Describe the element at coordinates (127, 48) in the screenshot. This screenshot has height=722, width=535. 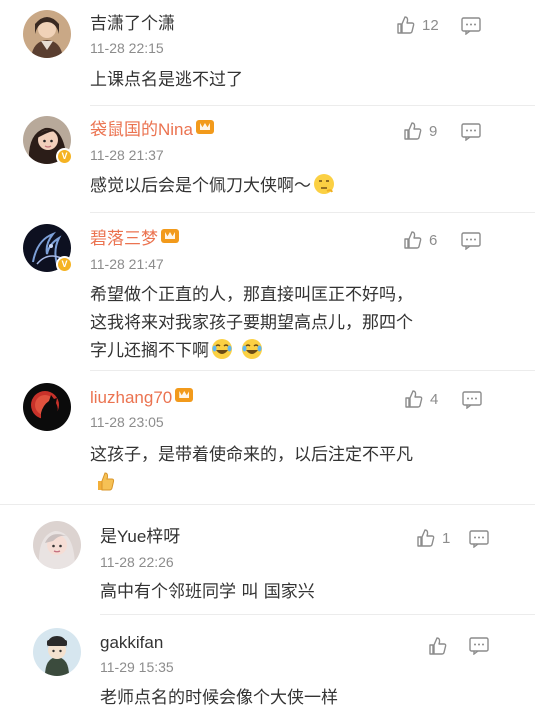
I see `timestamp: 11-28 22:15` at that location.